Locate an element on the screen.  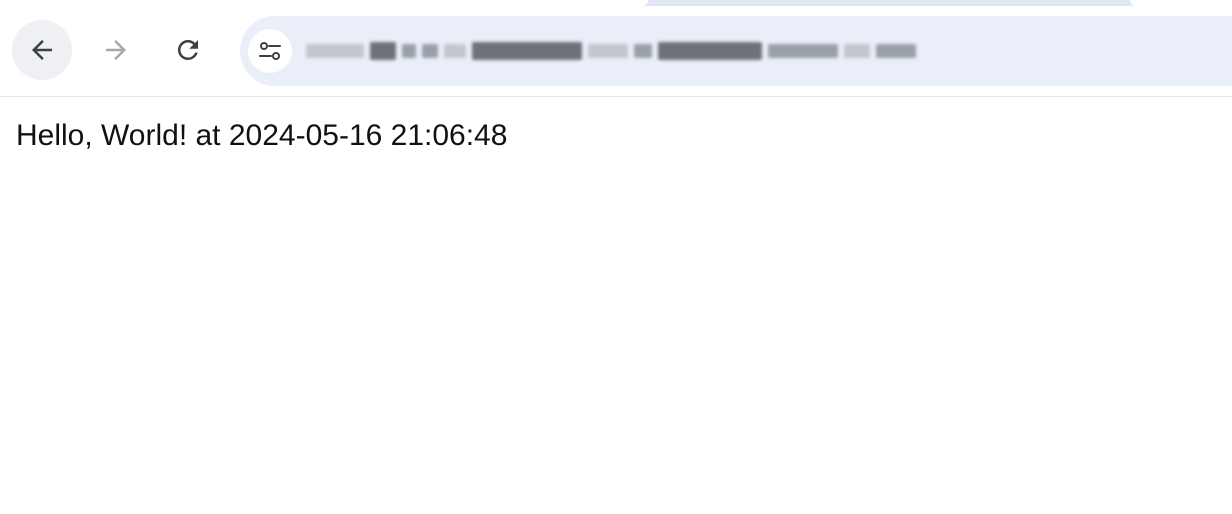
reload-button is located at coordinates (188, 50).